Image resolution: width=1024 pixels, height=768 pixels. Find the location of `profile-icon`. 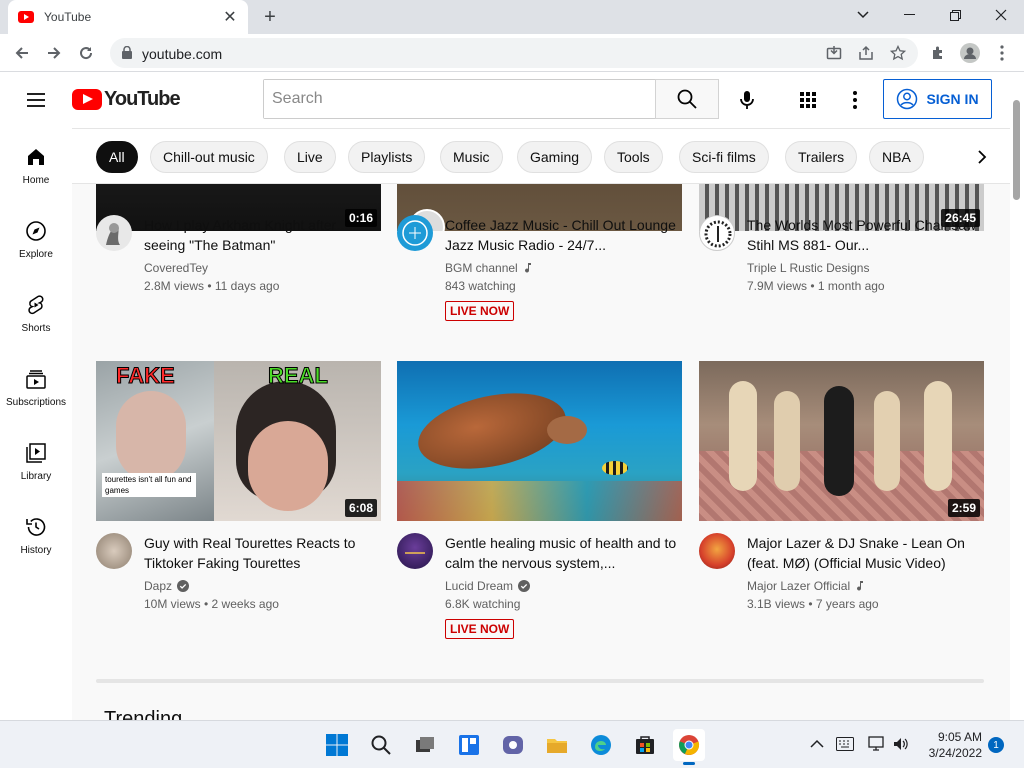

profile-icon is located at coordinates (970, 53).